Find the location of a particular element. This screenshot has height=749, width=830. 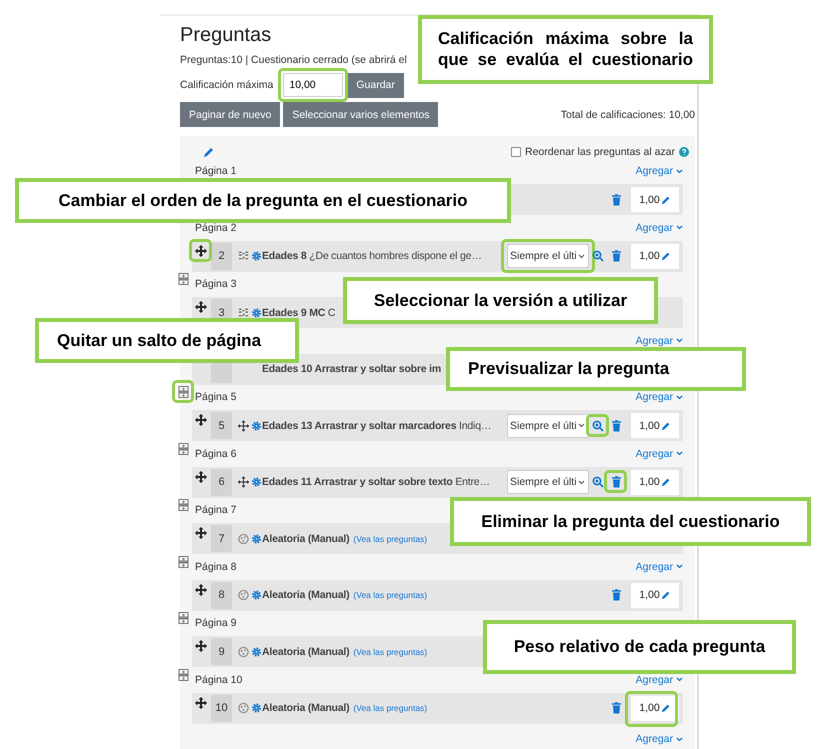

callout-box: Quitar un salto de página is located at coordinates (167, 340).